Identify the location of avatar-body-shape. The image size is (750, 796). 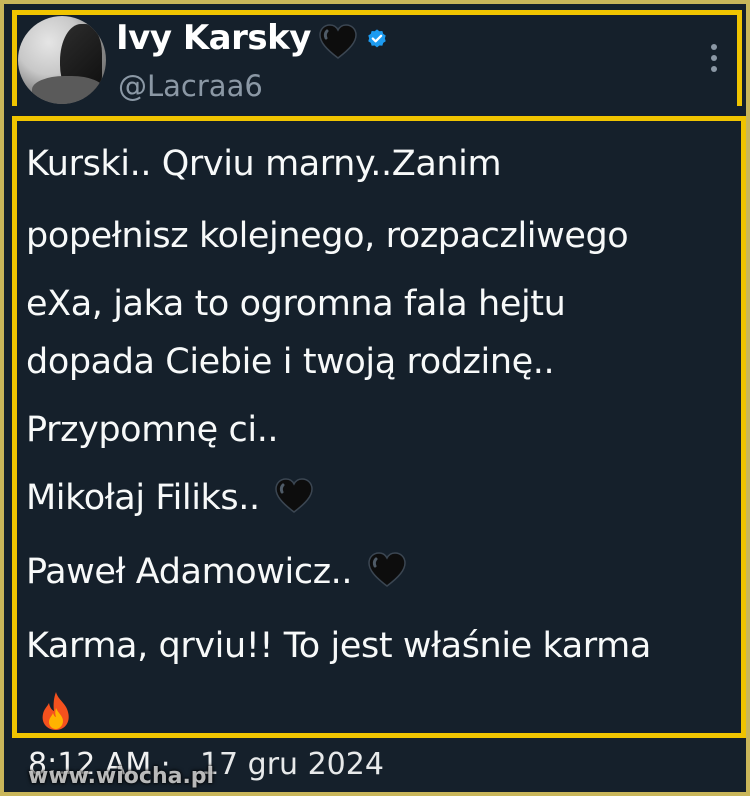
(68, 90).